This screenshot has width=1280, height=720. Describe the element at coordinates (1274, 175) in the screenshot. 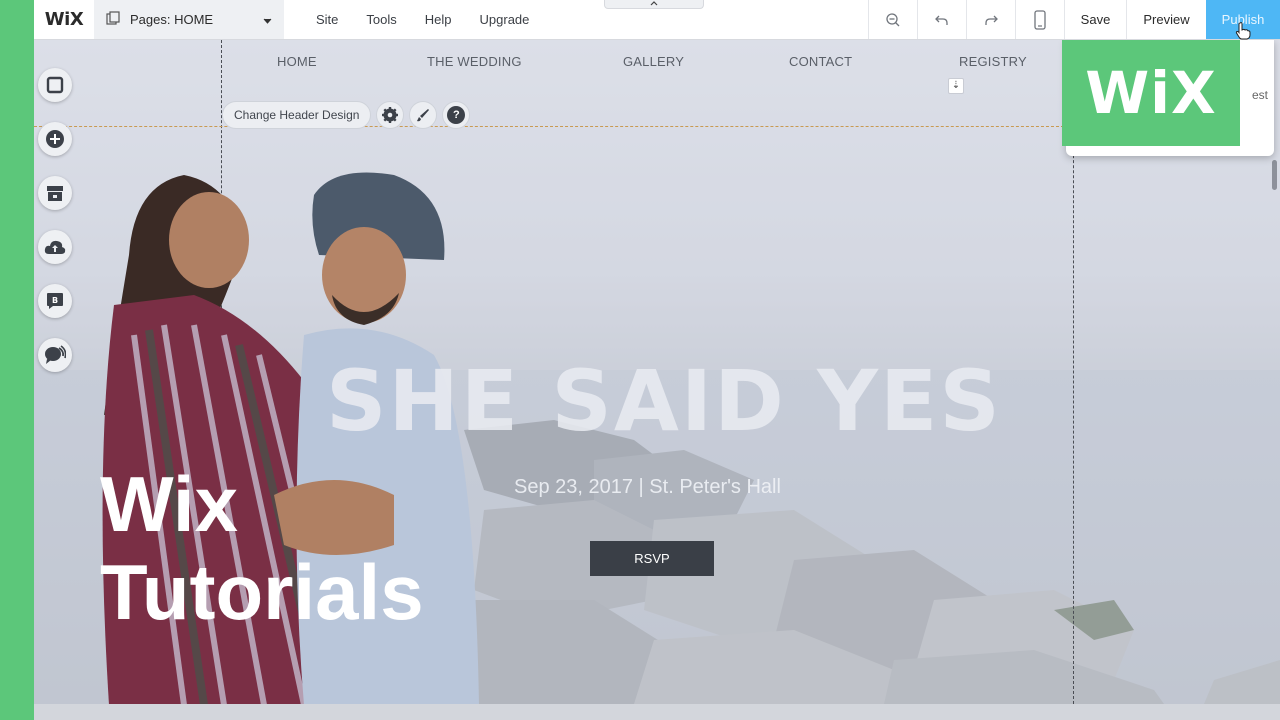

I see `canvas-scrollbar` at that location.